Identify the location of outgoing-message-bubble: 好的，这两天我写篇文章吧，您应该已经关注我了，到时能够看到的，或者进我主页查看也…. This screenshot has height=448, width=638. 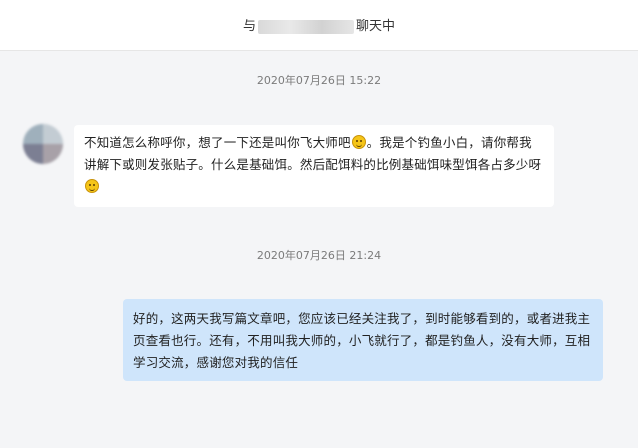
(363, 340).